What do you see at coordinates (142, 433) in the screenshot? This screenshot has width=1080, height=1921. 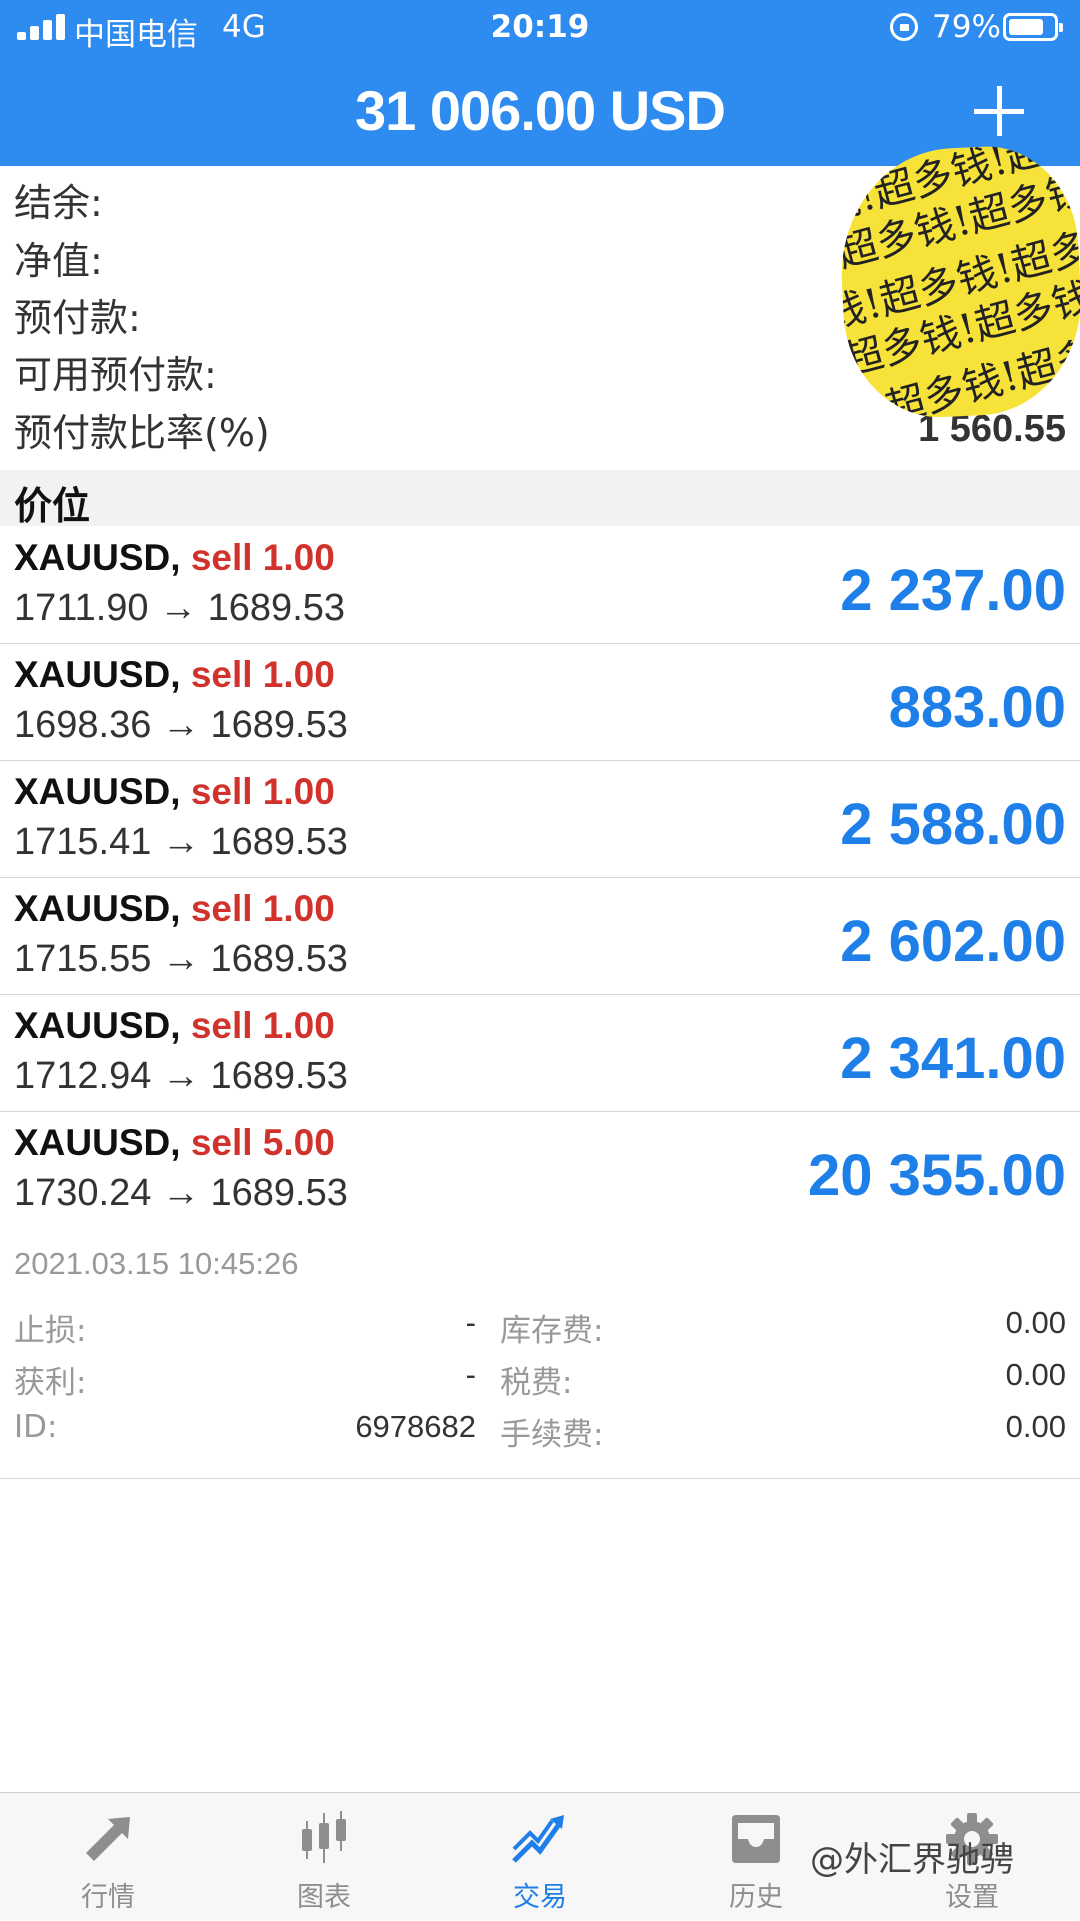 I see `margin-level-label: 预付款比率(%)` at bounding box center [142, 433].